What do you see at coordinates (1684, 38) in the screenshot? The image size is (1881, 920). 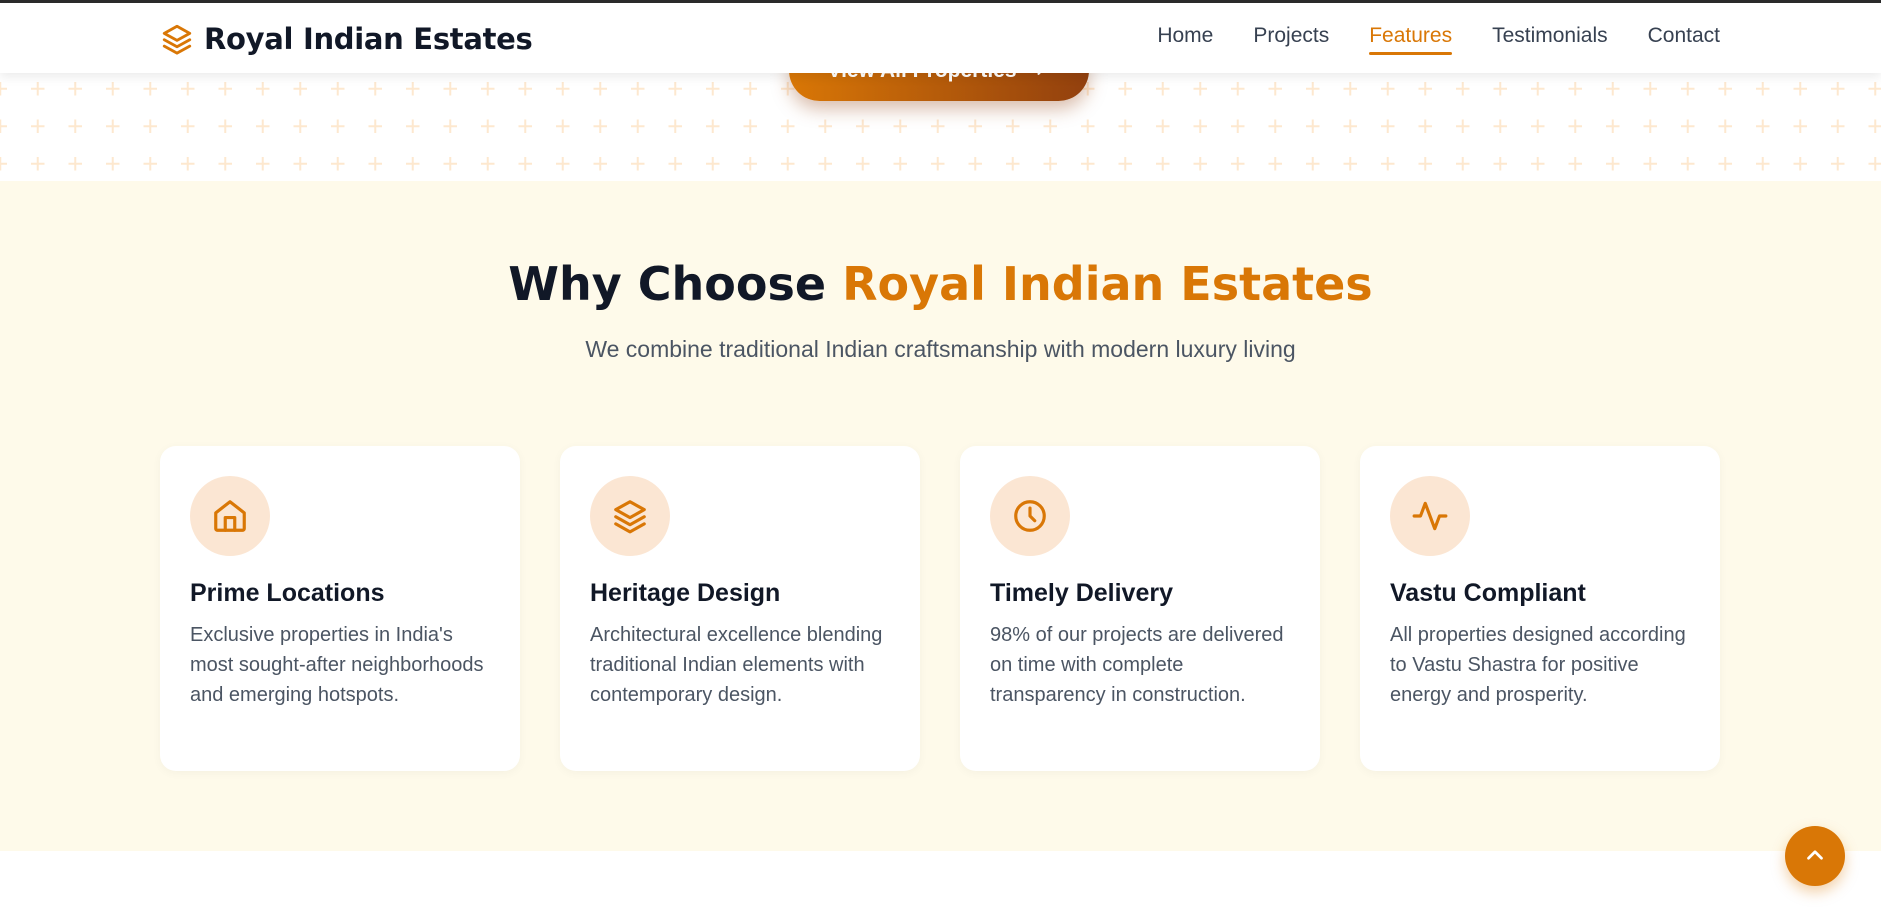 I see `nav-item-contact: Contact` at bounding box center [1684, 38].